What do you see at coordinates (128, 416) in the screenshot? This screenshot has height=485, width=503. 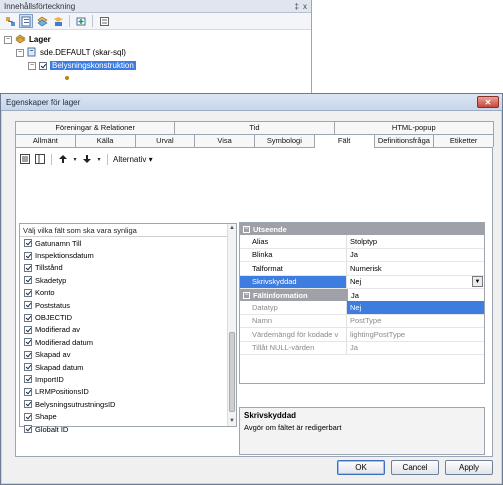 I see `field-list-item: Shape` at bounding box center [128, 416].